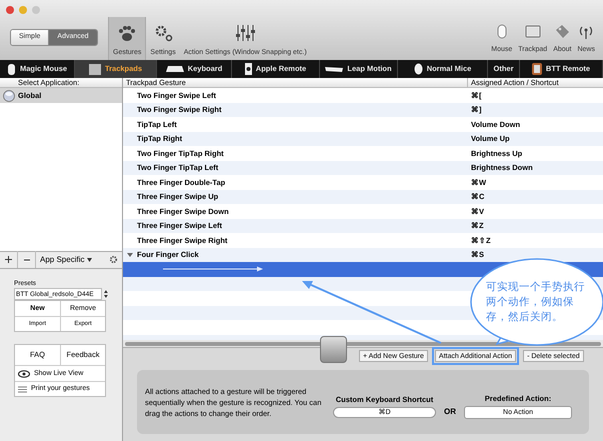  Describe the element at coordinates (562, 31) in the screenshot. I see `tag-icon` at that location.